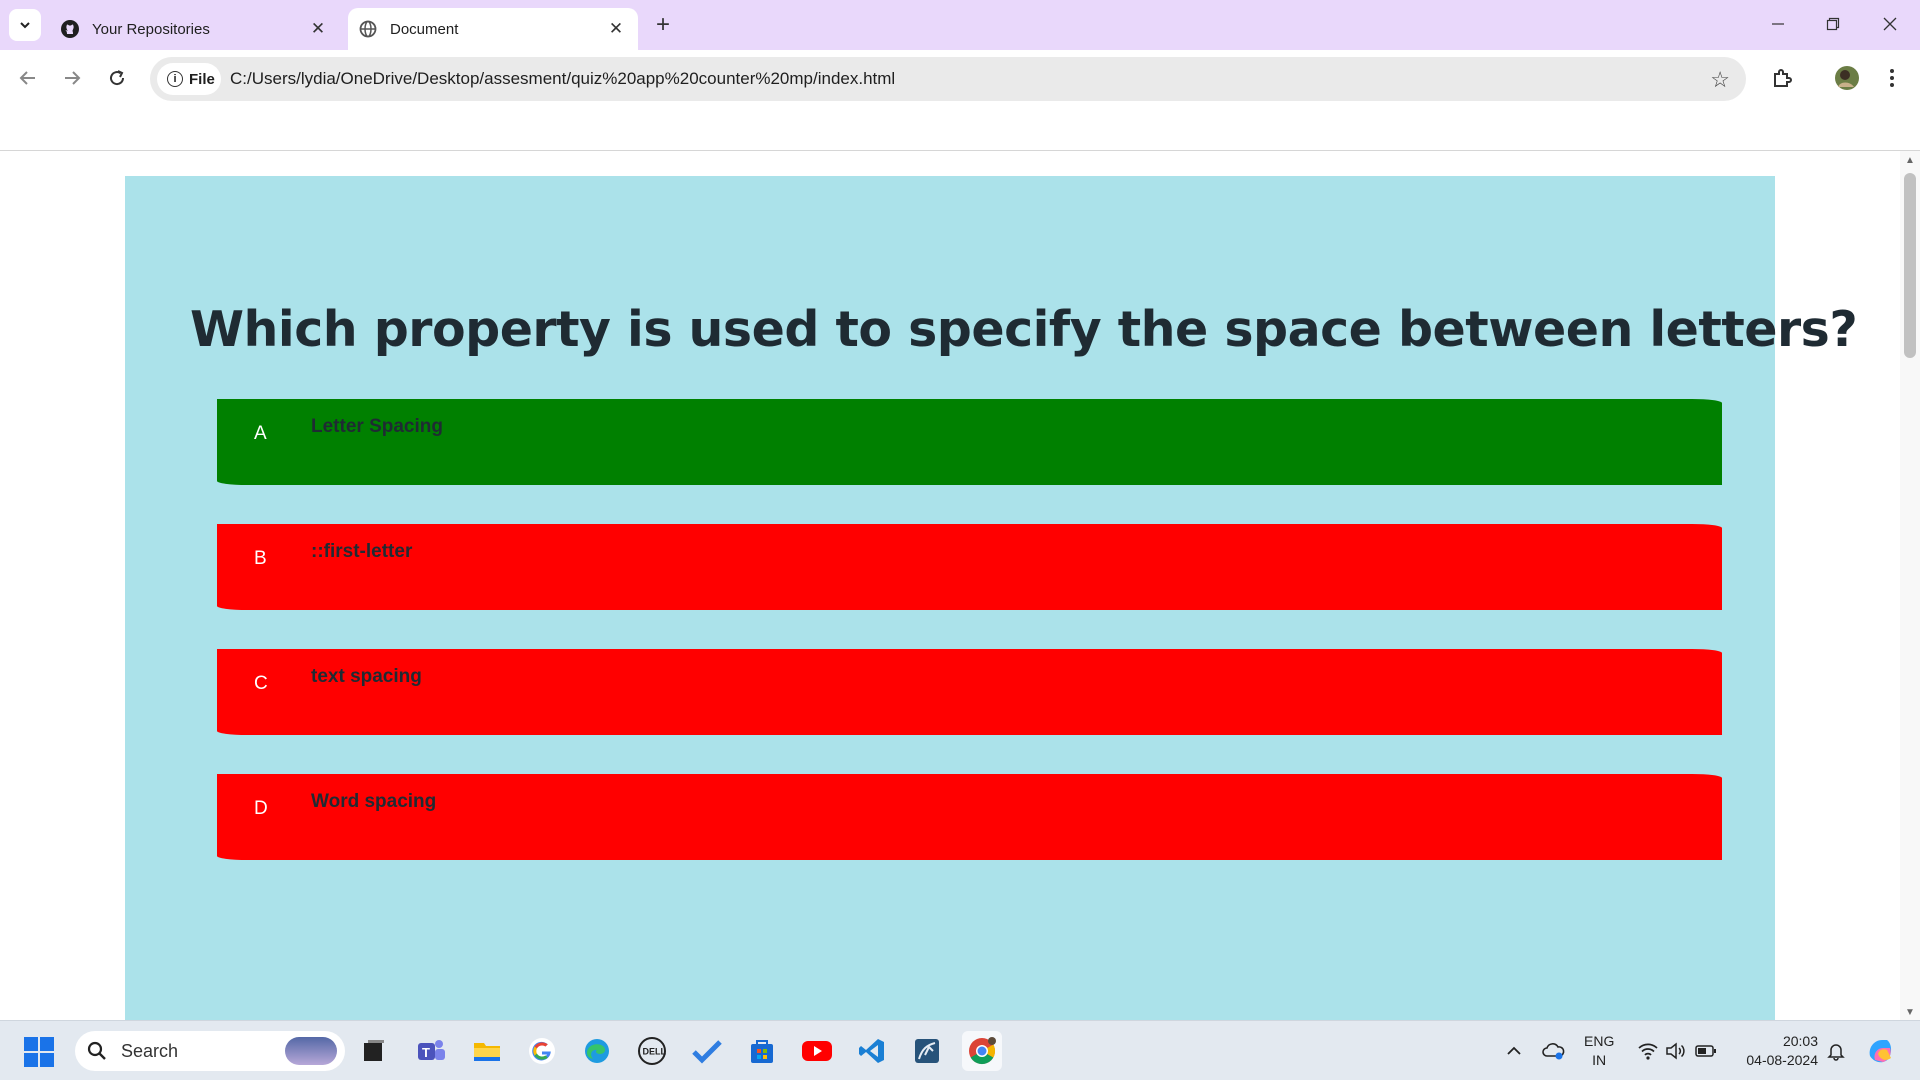 This screenshot has width=1920, height=1080. I want to click on copilot-icon, so click(1880, 1051).